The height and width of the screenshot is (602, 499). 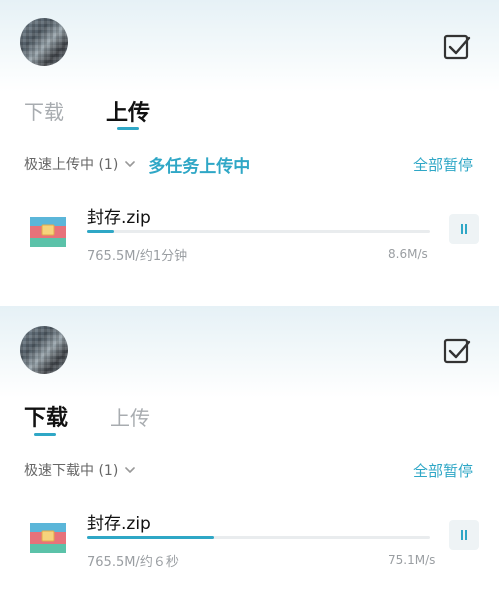 What do you see at coordinates (71, 470) in the screenshot?
I see `speed-download-label: 极速下载中 (1)` at bounding box center [71, 470].